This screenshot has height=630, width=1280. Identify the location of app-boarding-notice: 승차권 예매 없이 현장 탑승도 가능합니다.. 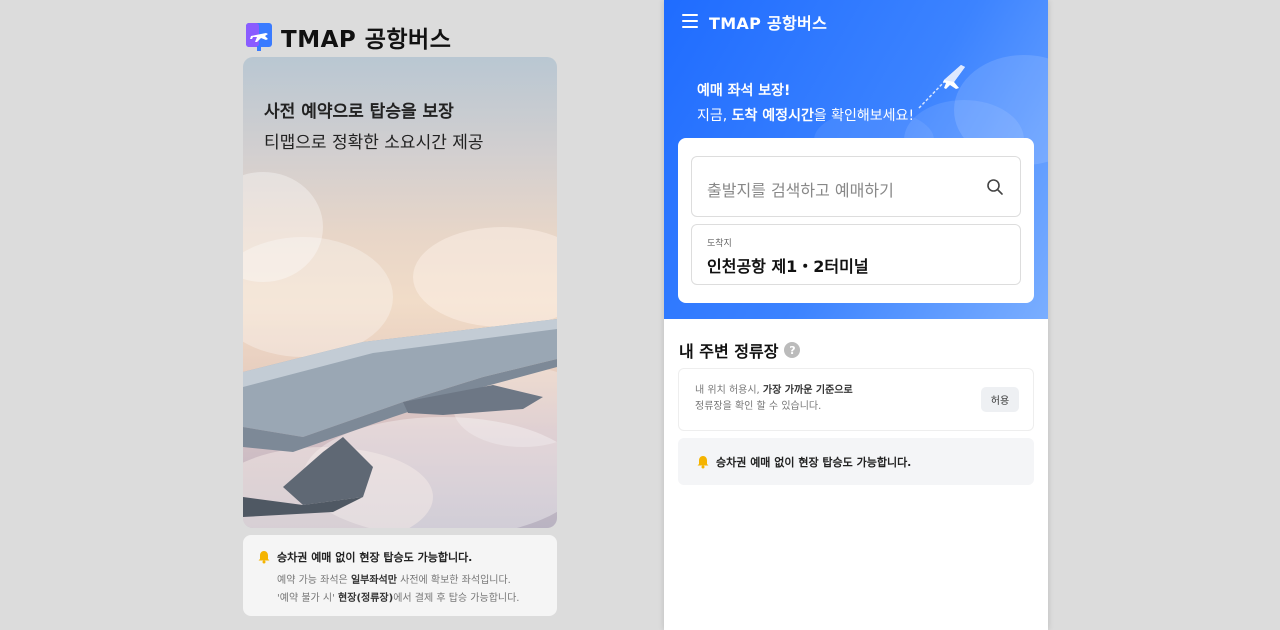
(856, 461).